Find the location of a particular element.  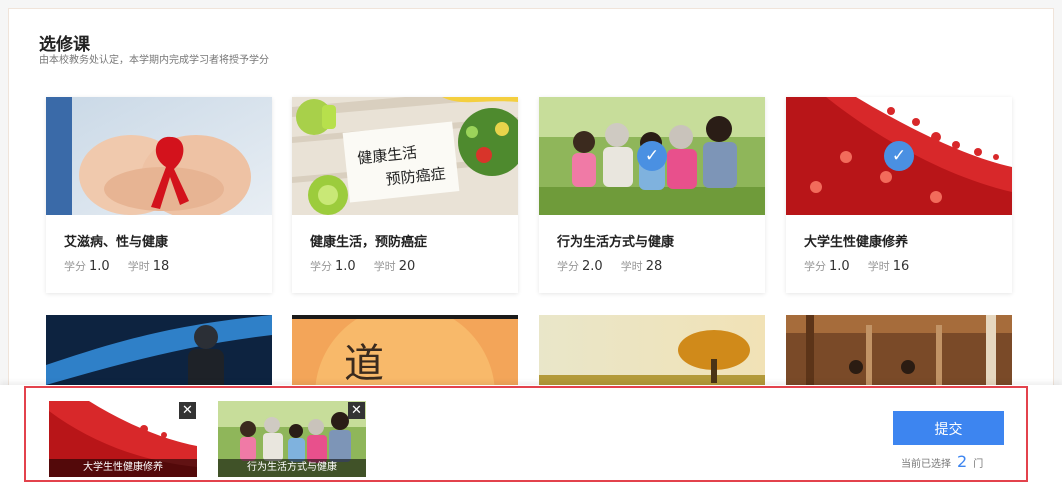

submit-button: 提交 is located at coordinates (948, 428).